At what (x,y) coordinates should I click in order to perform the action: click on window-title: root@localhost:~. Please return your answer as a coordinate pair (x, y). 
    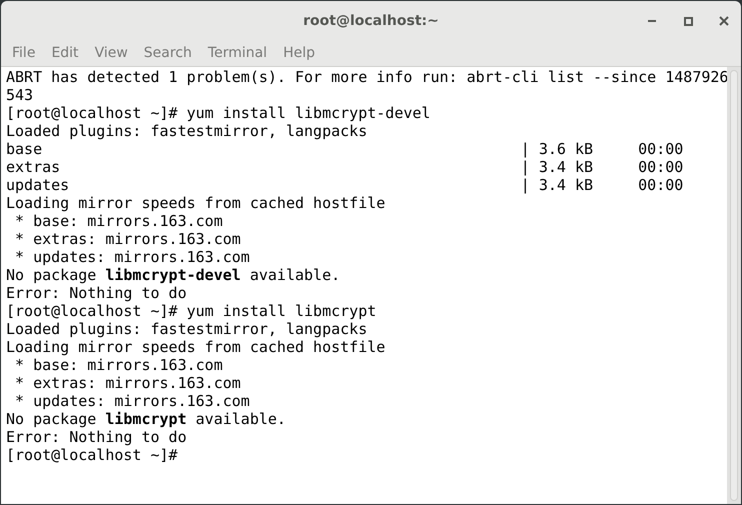
    Looking at the image, I should click on (371, 21).